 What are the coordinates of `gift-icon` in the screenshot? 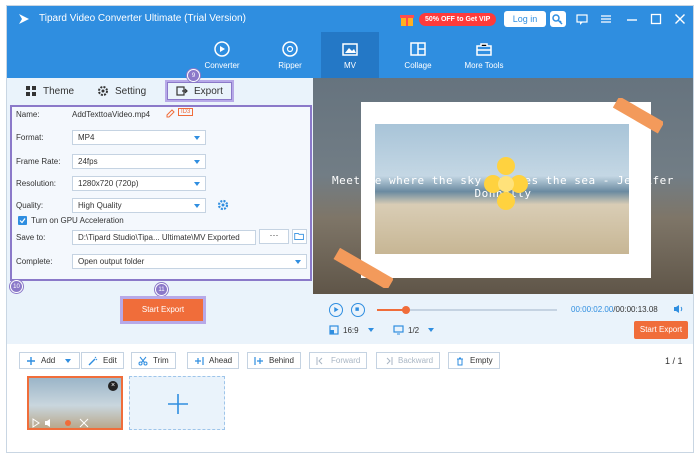 It's located at (407, 20).